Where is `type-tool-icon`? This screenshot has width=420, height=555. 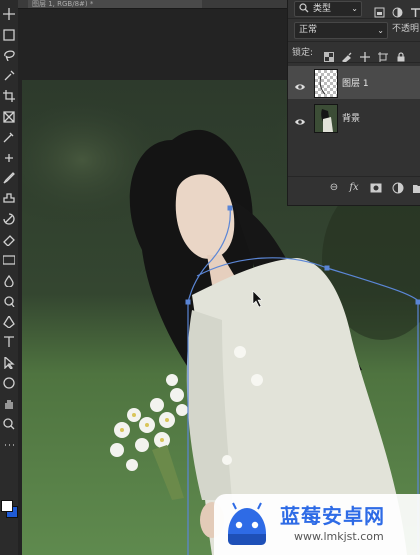
type-tool-icon is located at coordinates (9, 342).